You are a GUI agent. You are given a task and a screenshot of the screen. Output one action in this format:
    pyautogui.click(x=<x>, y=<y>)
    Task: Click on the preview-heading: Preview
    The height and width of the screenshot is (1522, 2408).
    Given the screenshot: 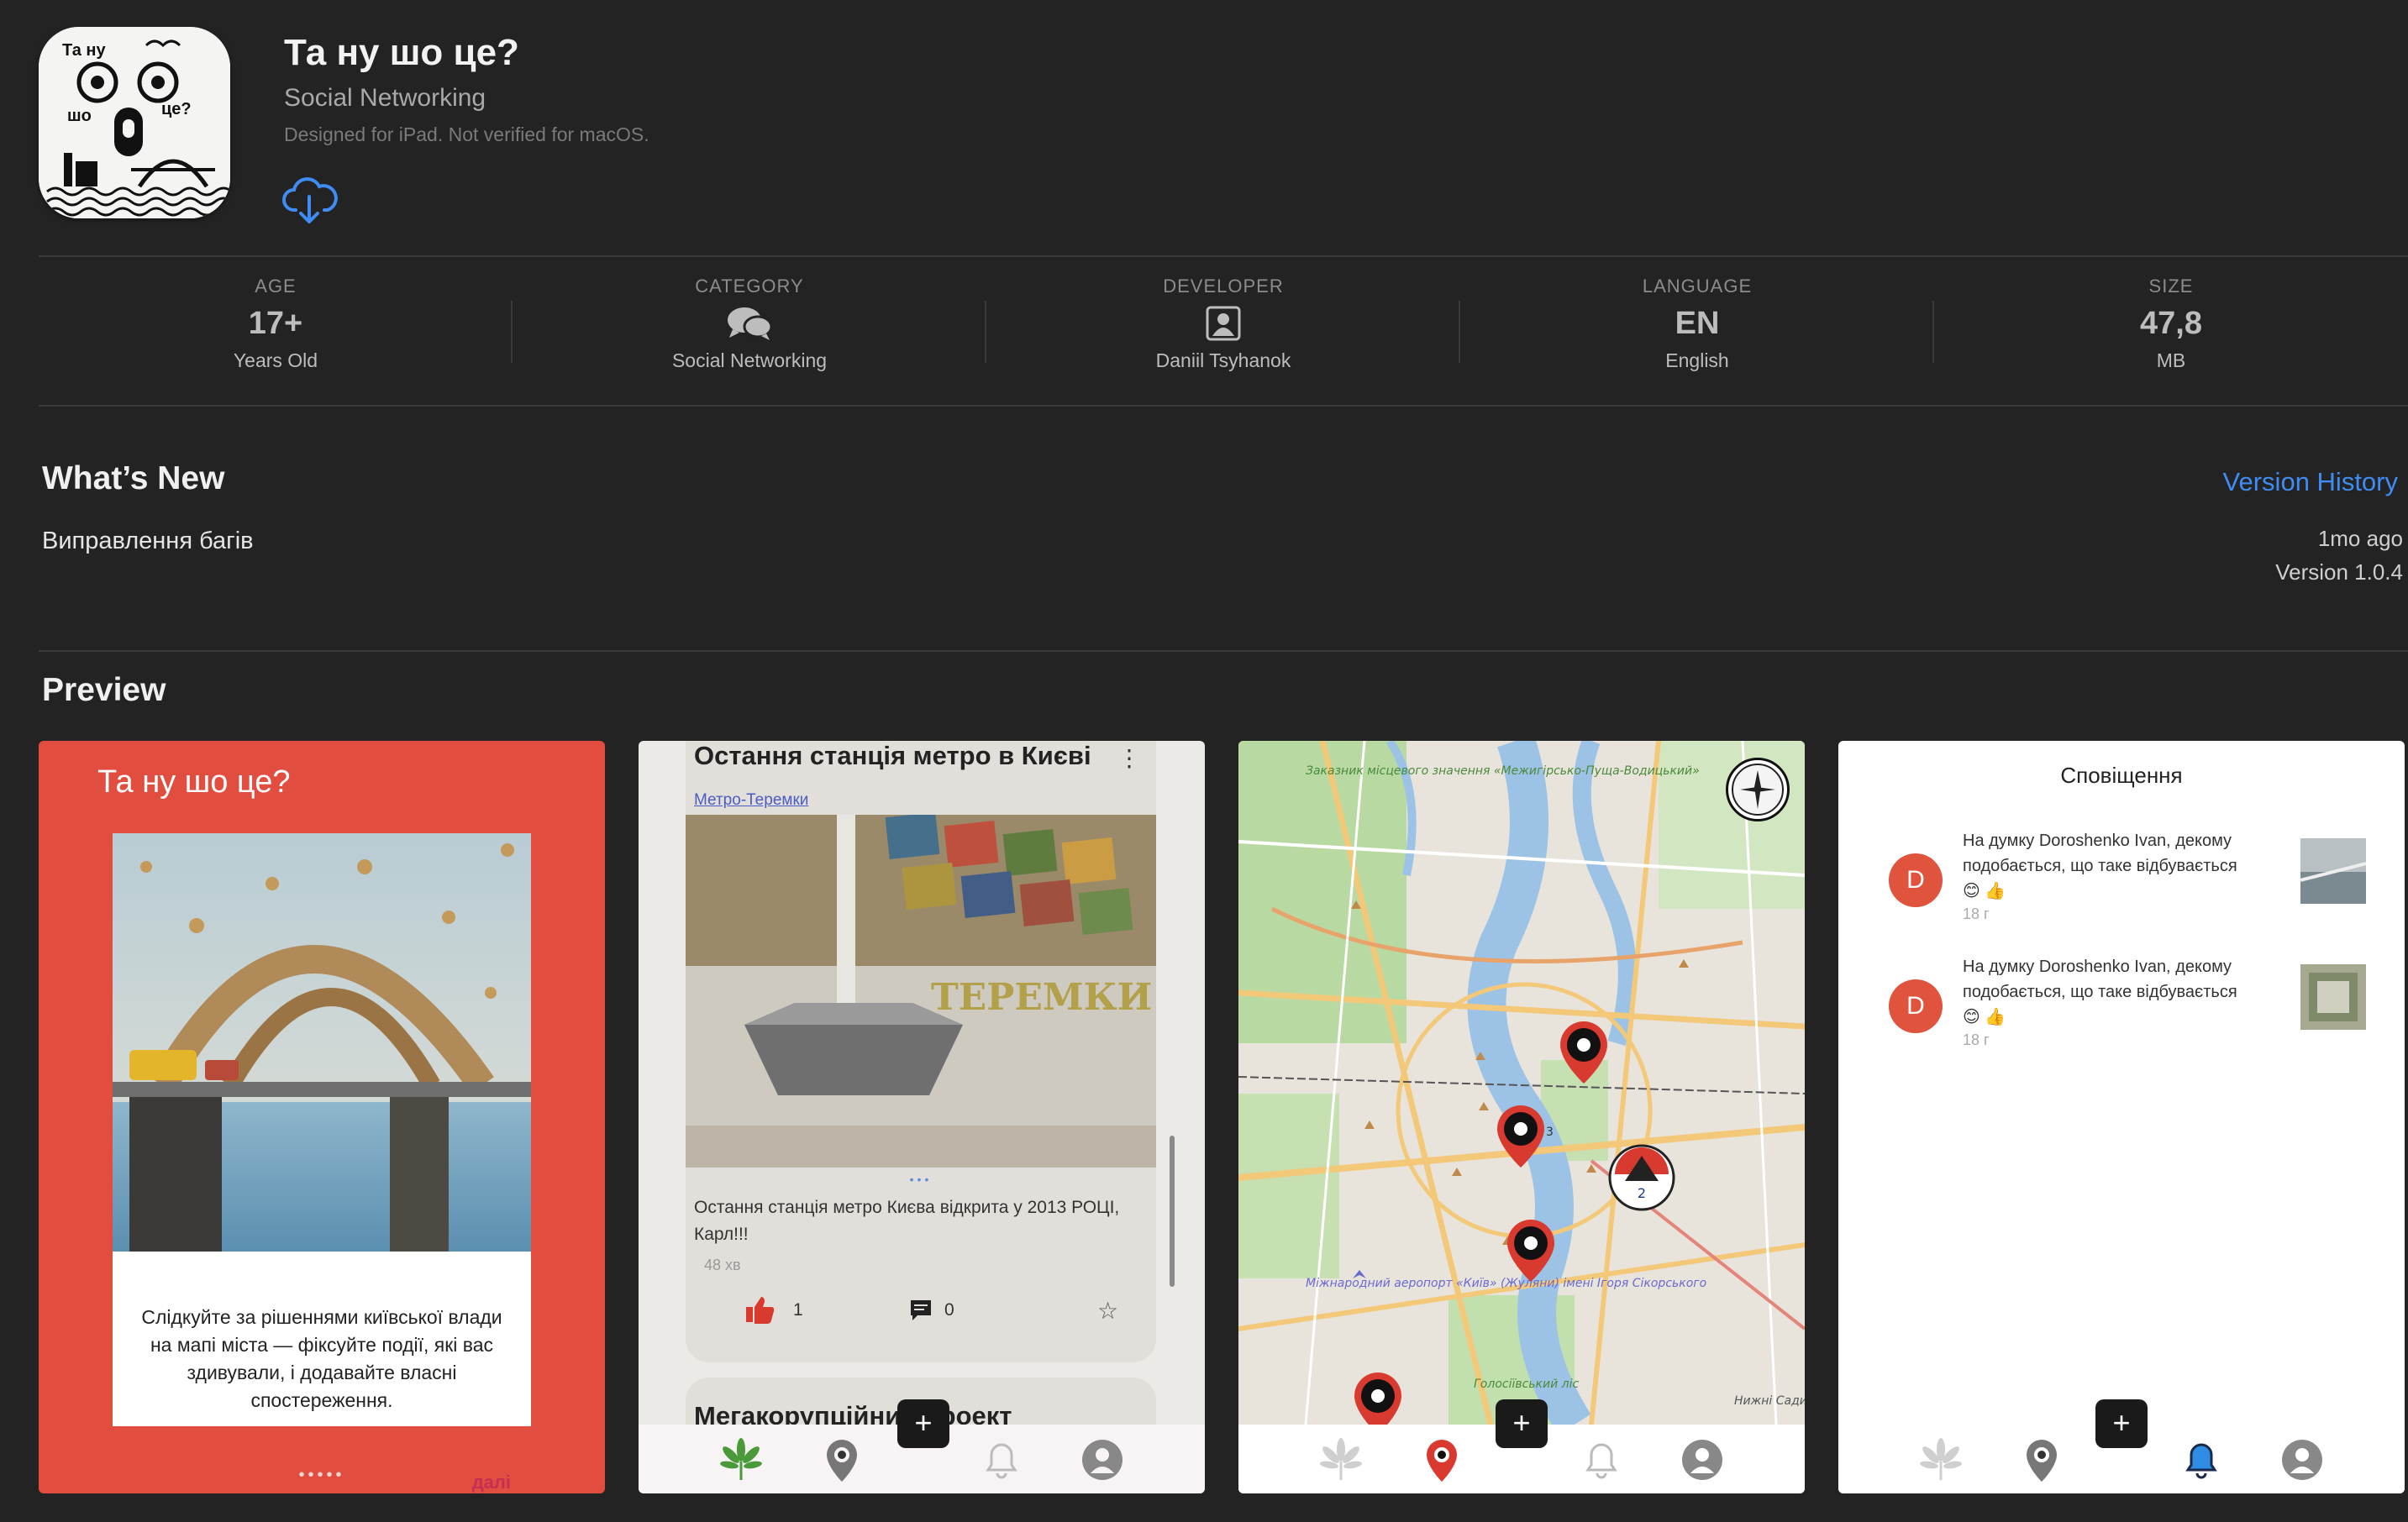 What is the action you would take?
    pyautogui.click(x=104, y=690)
    